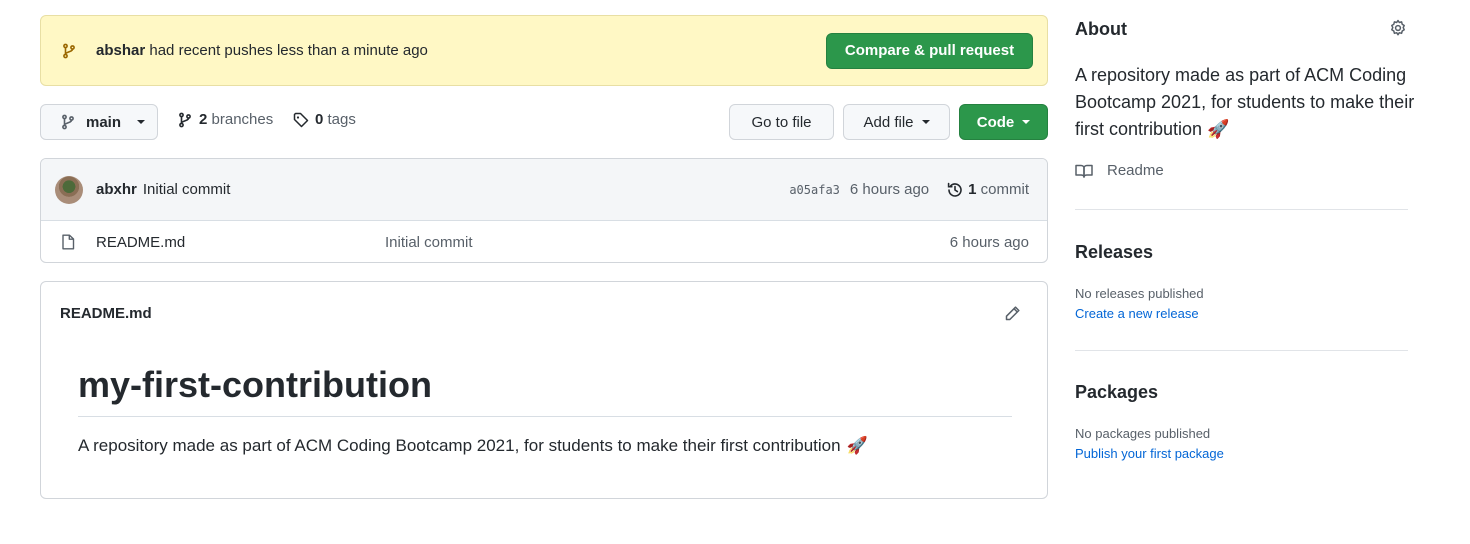 This screenshot has height=544, width=1470. Describe the element at coordinates (1135, 170) in the screenshot. I see `readme-link-label: Readme` at that location.